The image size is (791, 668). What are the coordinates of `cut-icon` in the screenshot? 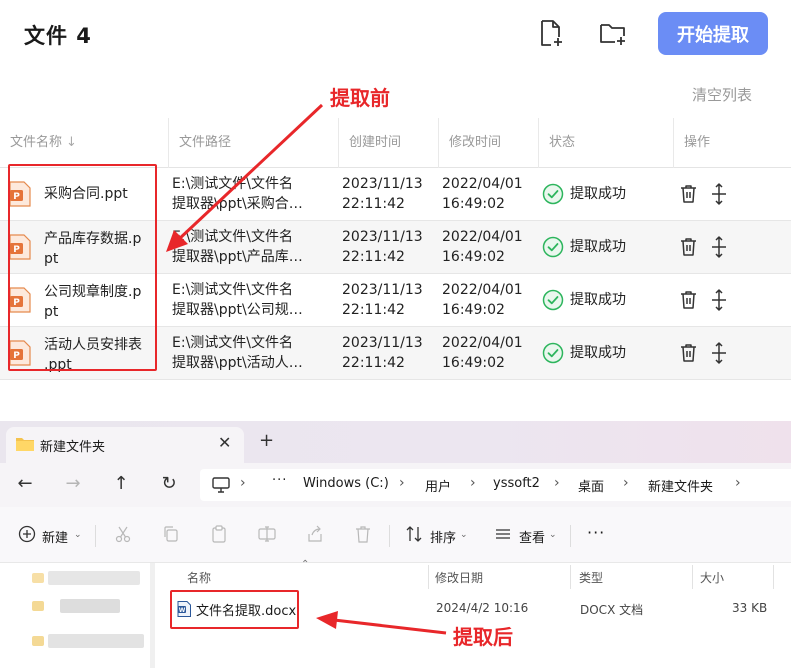 It's located at (123, 534).